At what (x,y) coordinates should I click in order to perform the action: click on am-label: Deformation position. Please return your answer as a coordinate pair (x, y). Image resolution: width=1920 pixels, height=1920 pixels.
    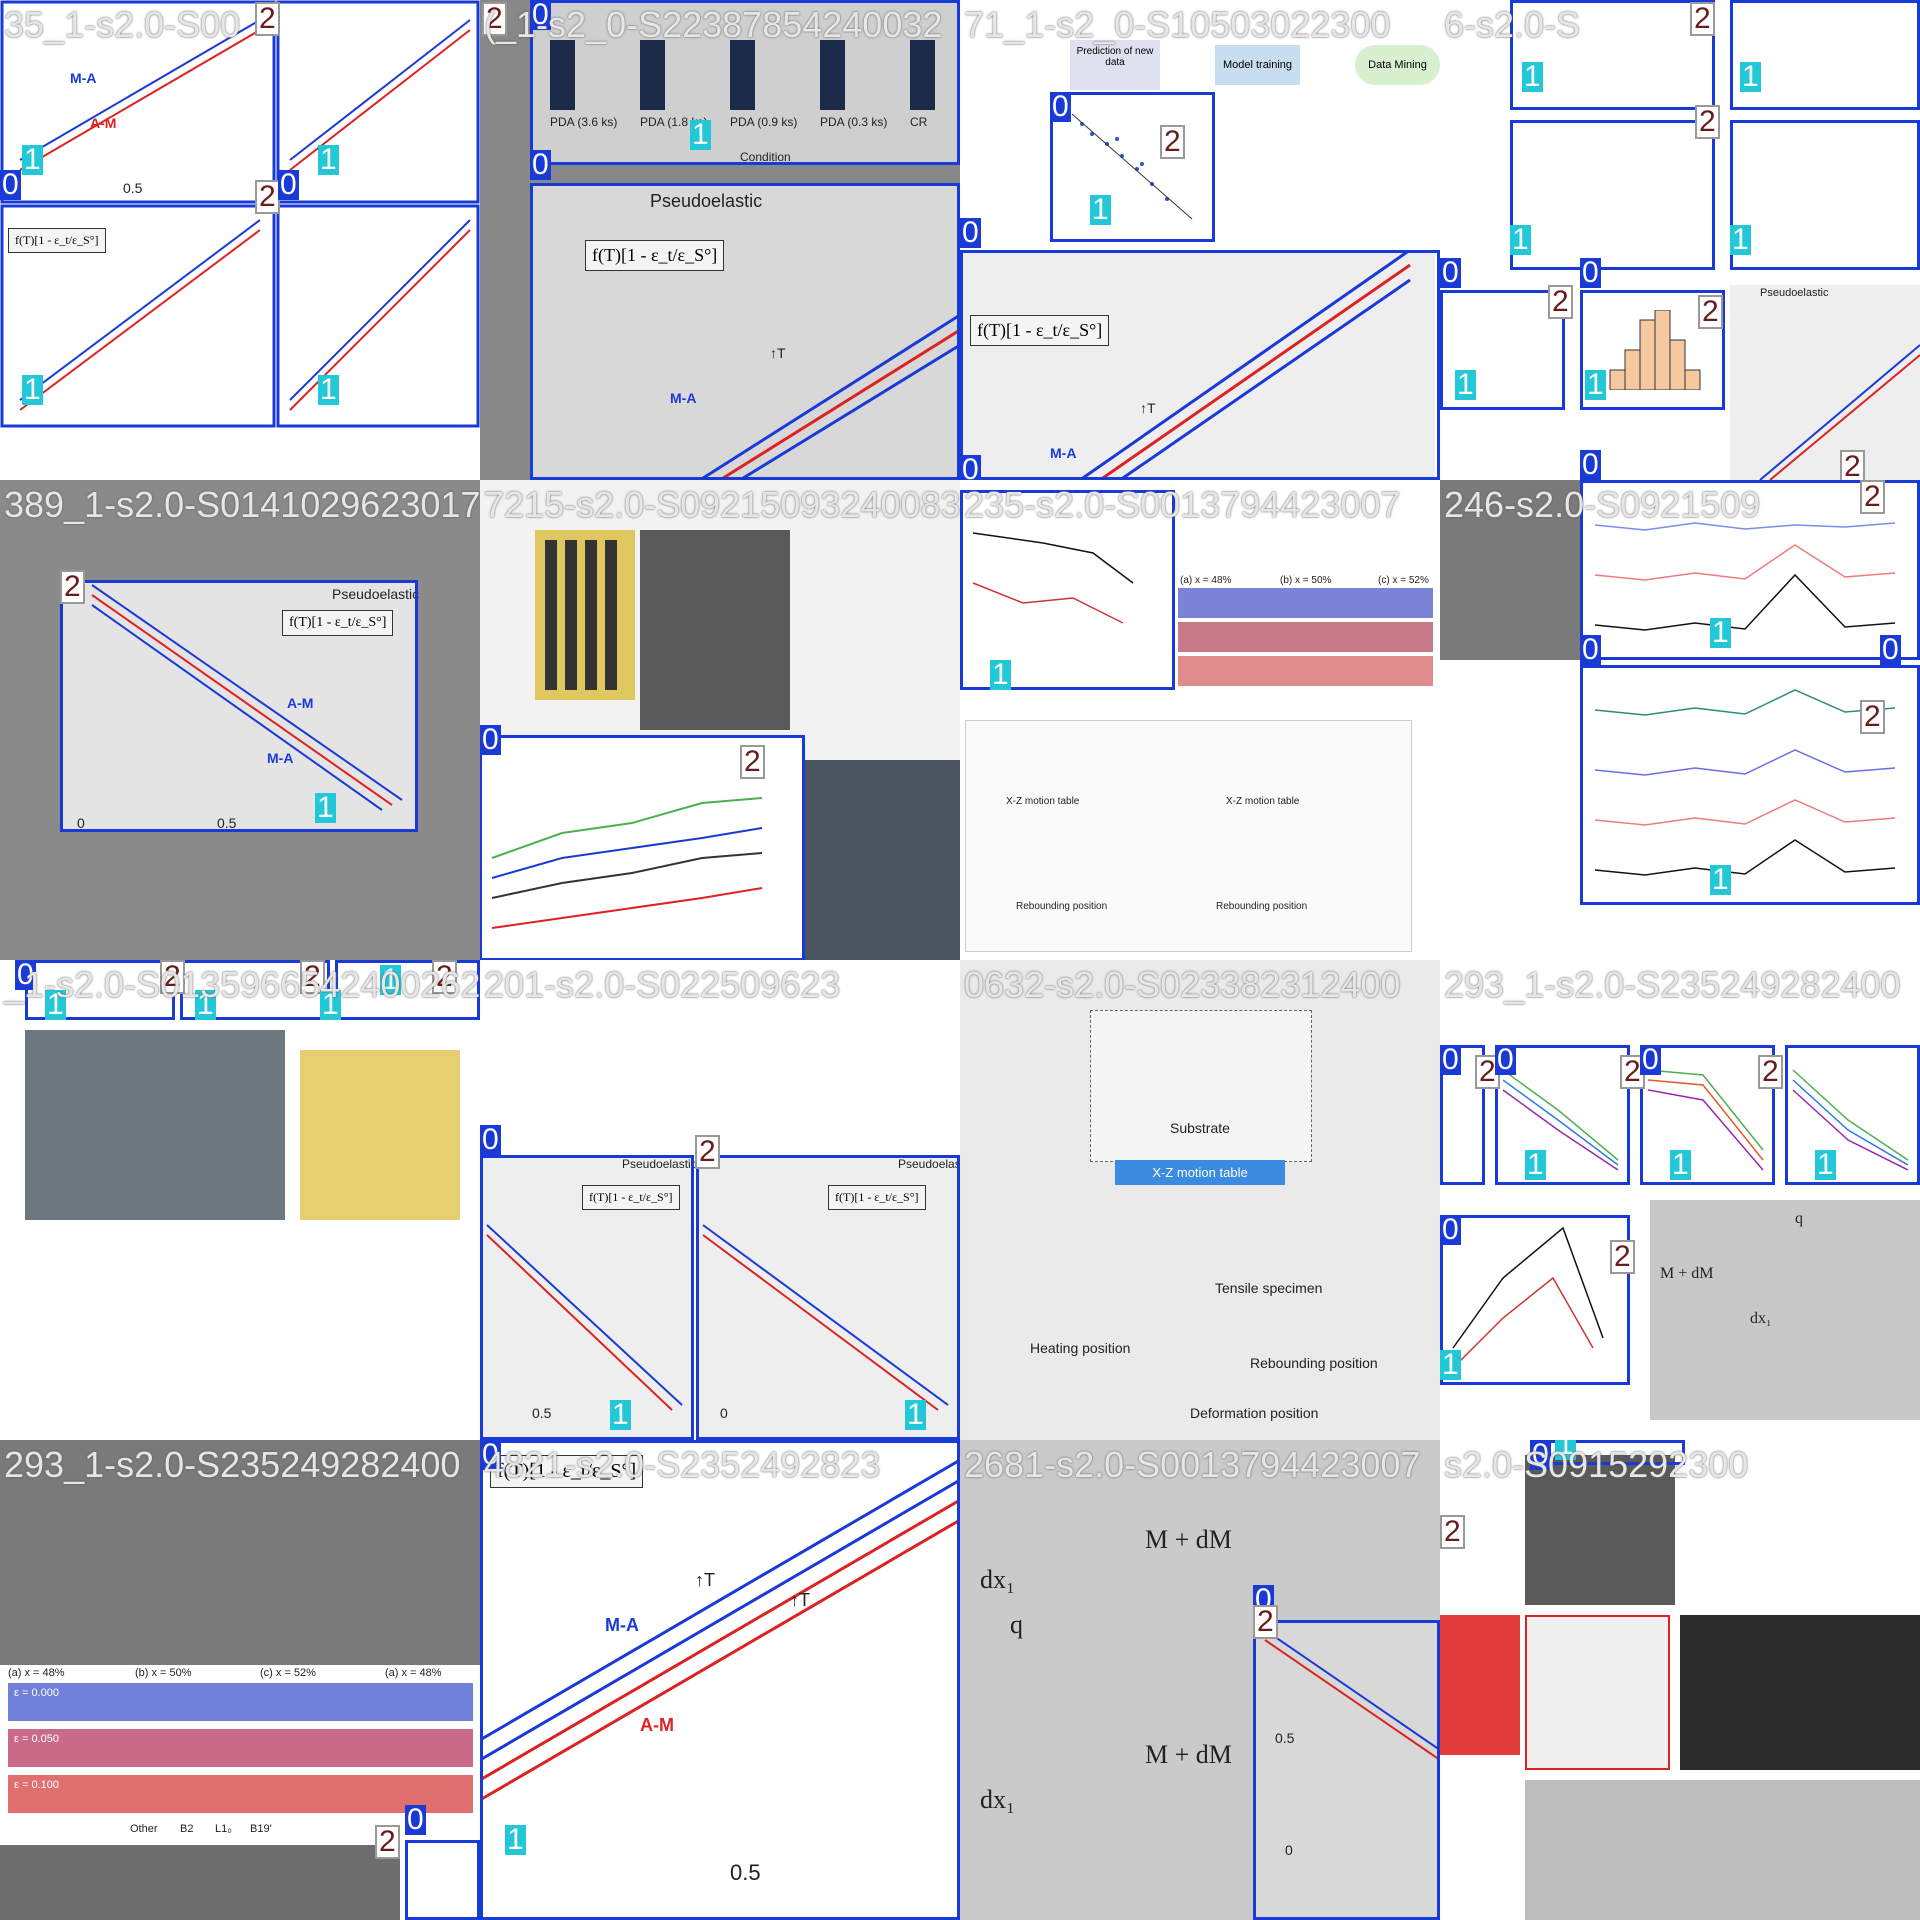
    Looking at the image, I should click on (1254, 1413).